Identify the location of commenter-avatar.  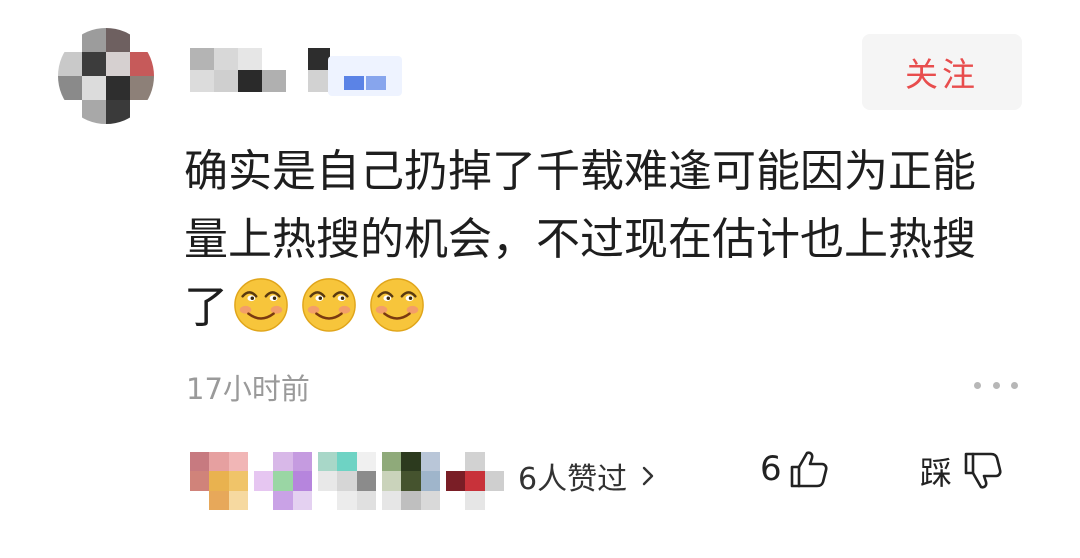
(106, 76).